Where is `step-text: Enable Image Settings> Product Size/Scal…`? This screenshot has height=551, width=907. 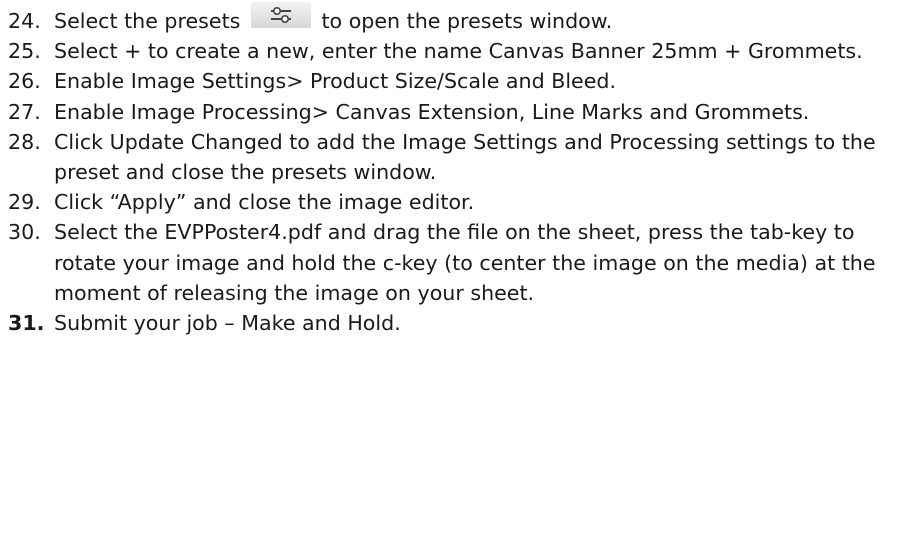
step-text: Enable Image Settings> Product Size/Scal… is located at coordinates (335, 81).